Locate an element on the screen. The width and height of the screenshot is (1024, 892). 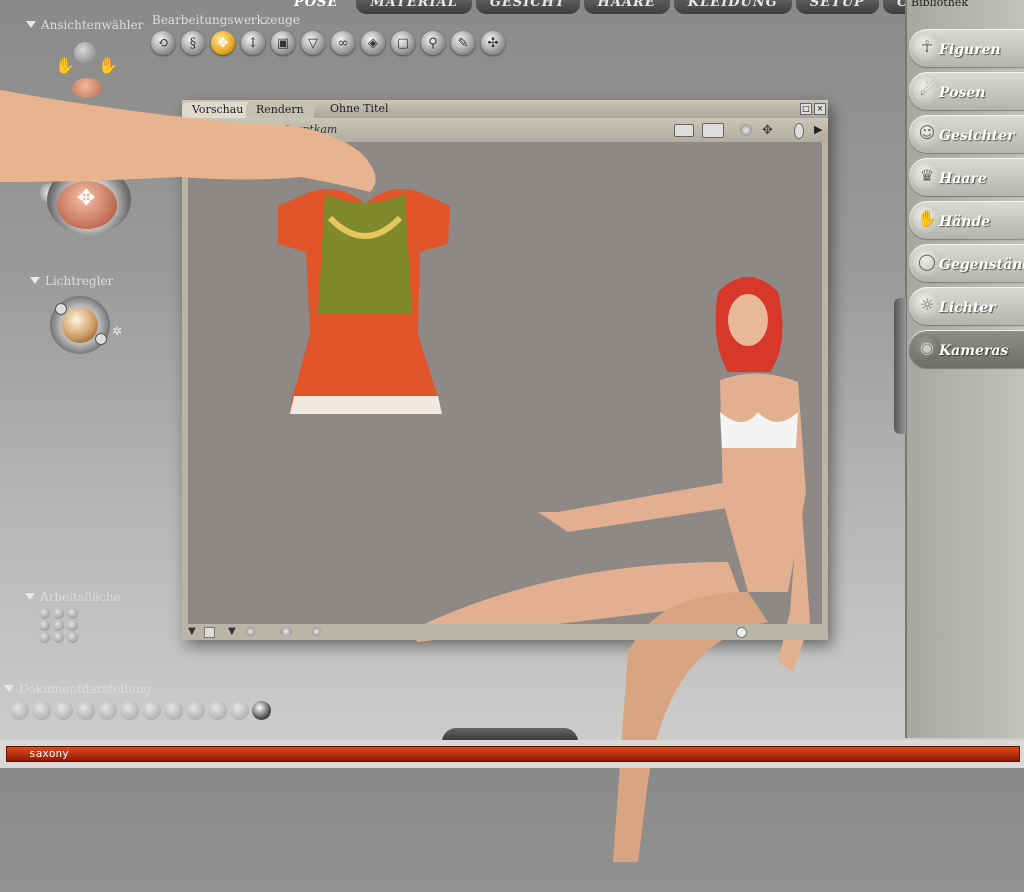
library-item-haende: ✋ Hände is located at coordinates (966, 220).